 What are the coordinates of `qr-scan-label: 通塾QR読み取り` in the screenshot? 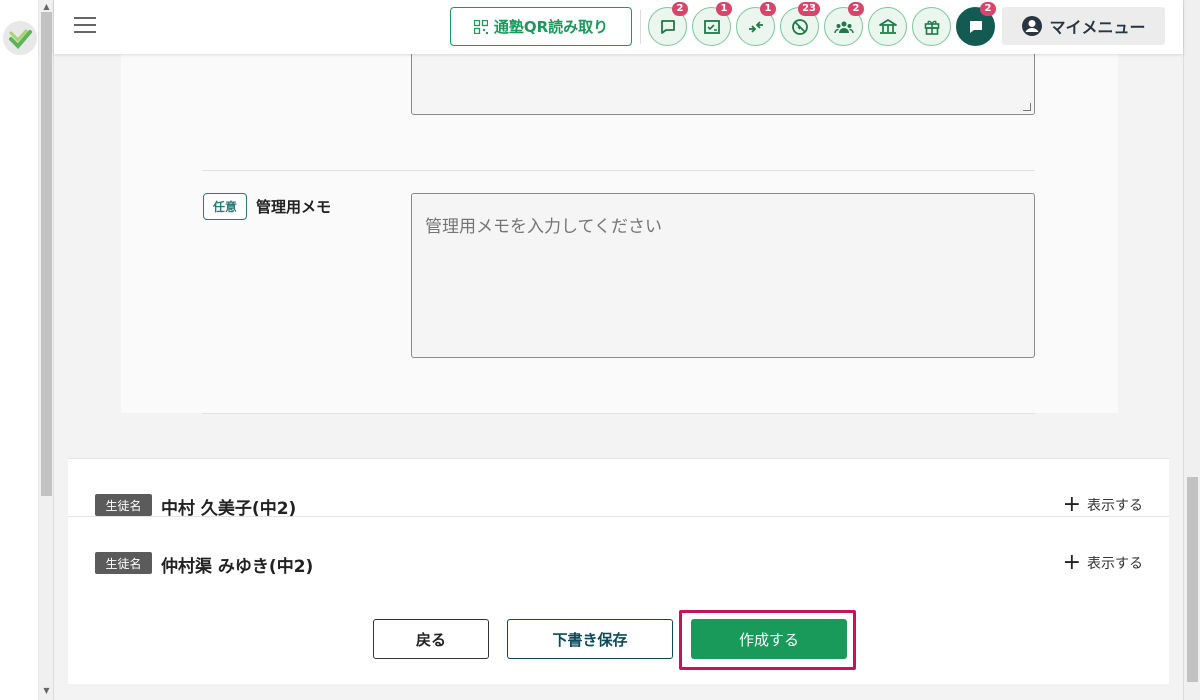 It's located at (551, 27).